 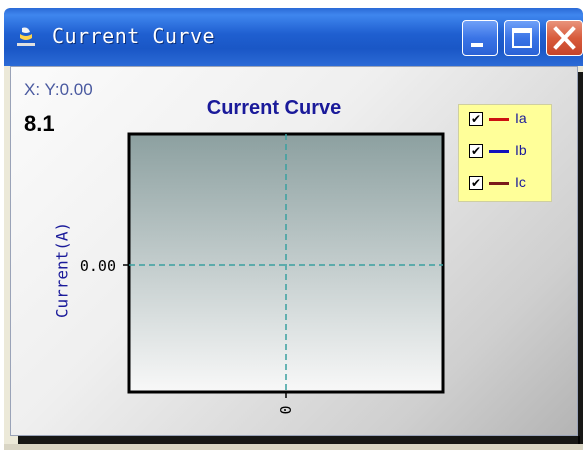 What do you see at coordinates (476, 183) in the screenshot?
I see `checkbox-ic: ✔` at bounding box center [476, 183].